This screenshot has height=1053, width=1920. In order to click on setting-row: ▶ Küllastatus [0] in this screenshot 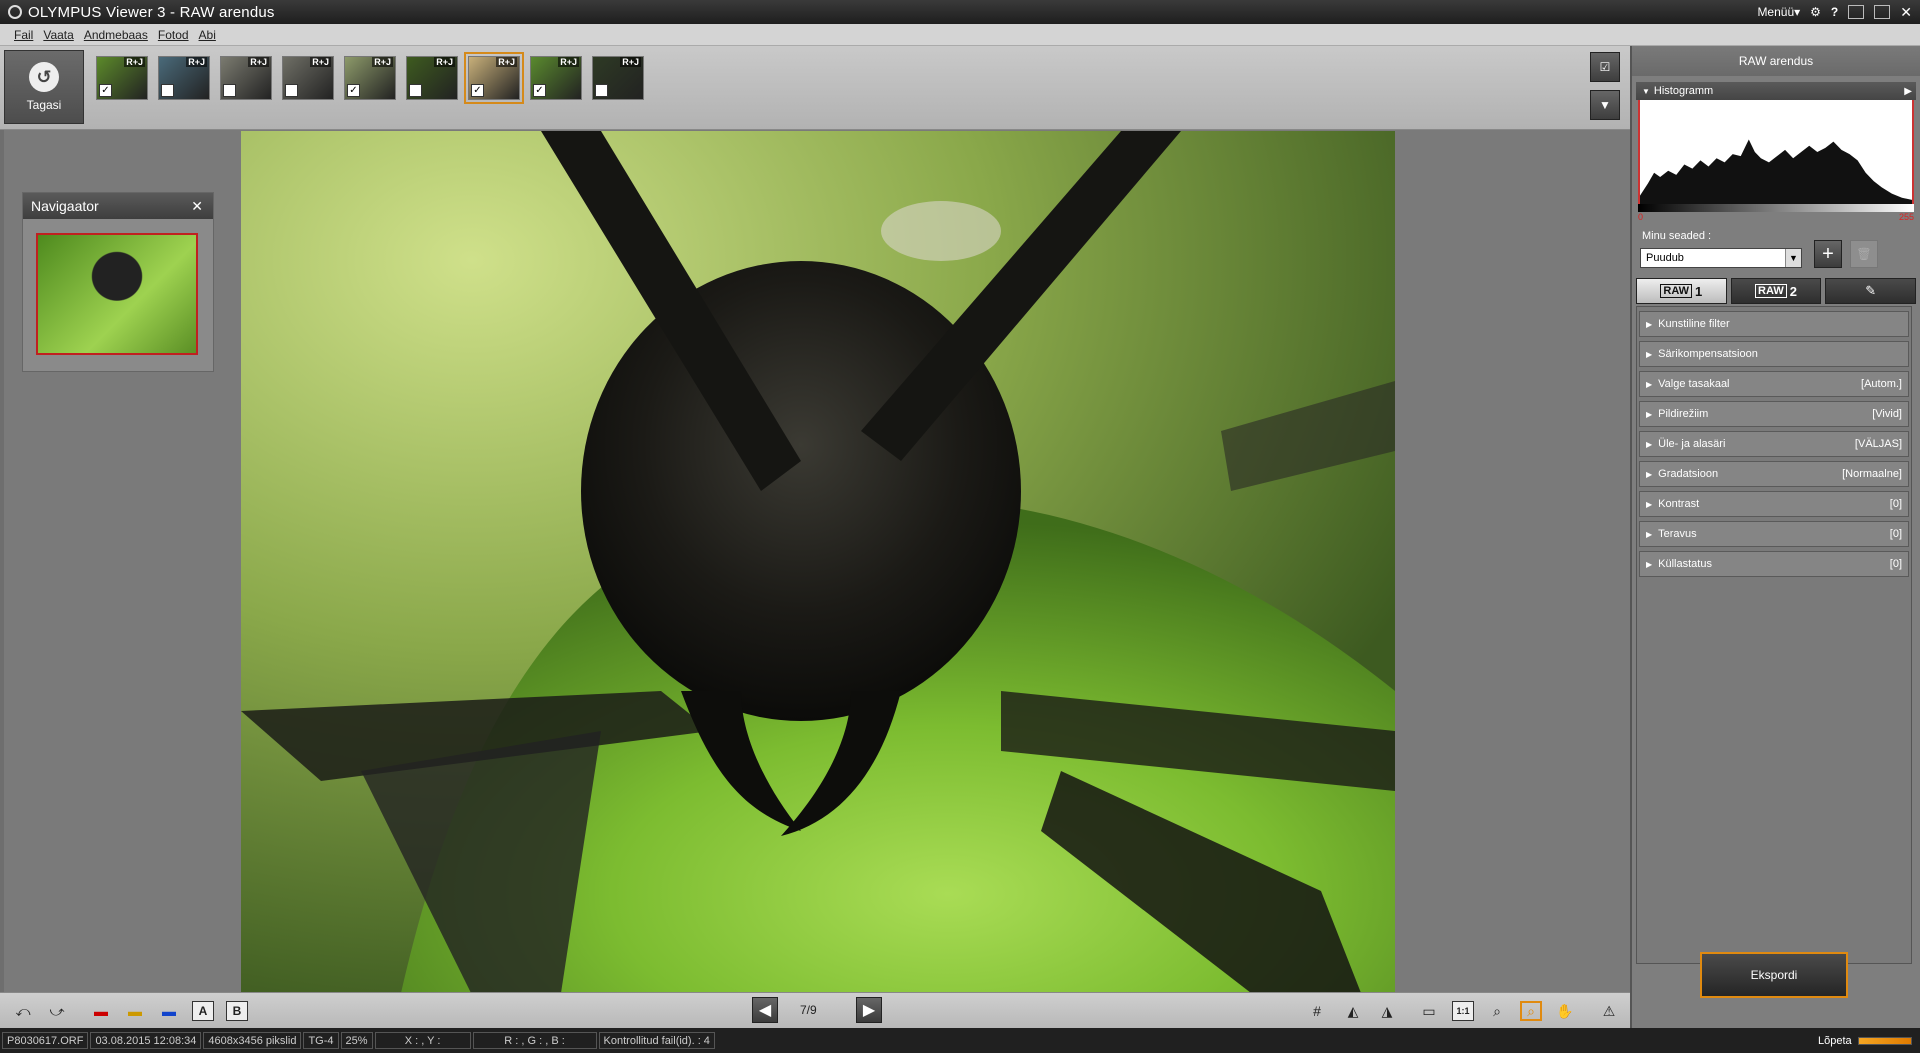, I will do `click(1774, 564)`.